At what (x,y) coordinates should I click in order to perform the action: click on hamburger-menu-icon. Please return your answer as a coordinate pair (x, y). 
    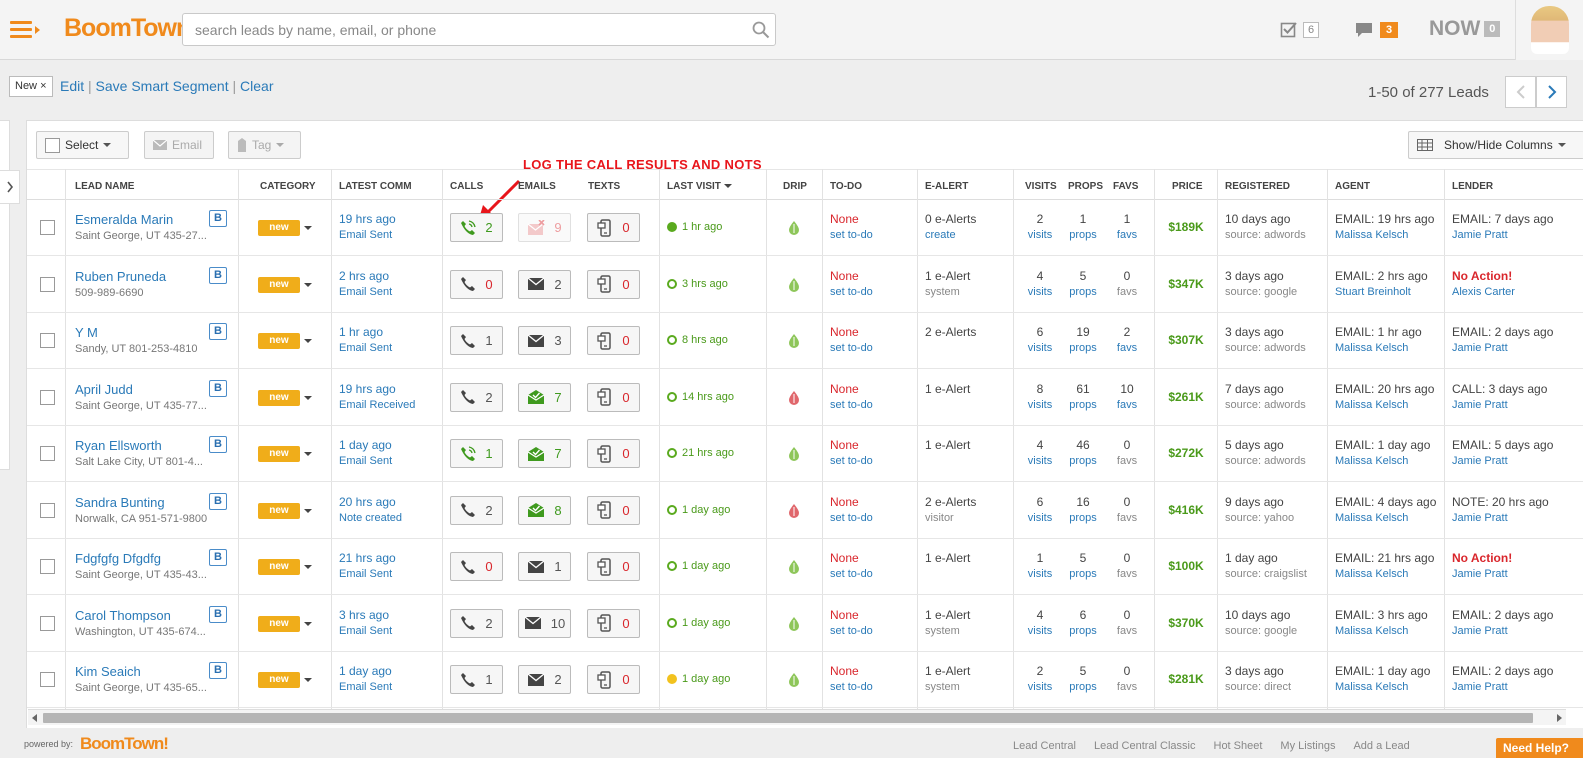
    Looking at the image, I should click on (25, 30).